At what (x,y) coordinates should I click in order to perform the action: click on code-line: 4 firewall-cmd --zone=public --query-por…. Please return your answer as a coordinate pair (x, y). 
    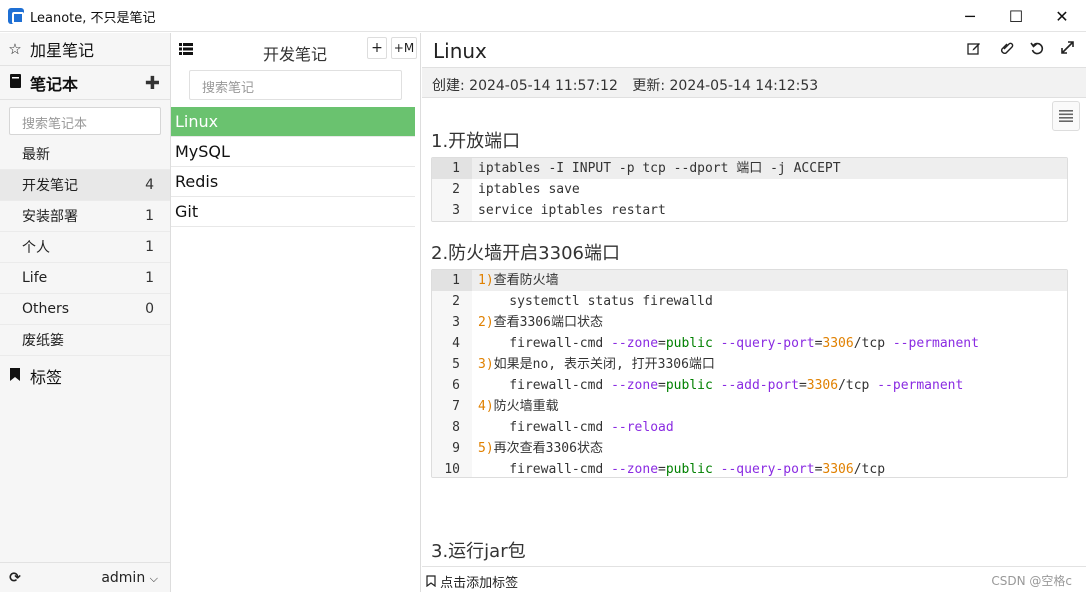
    Looking at the image, I should click on (749, 343).